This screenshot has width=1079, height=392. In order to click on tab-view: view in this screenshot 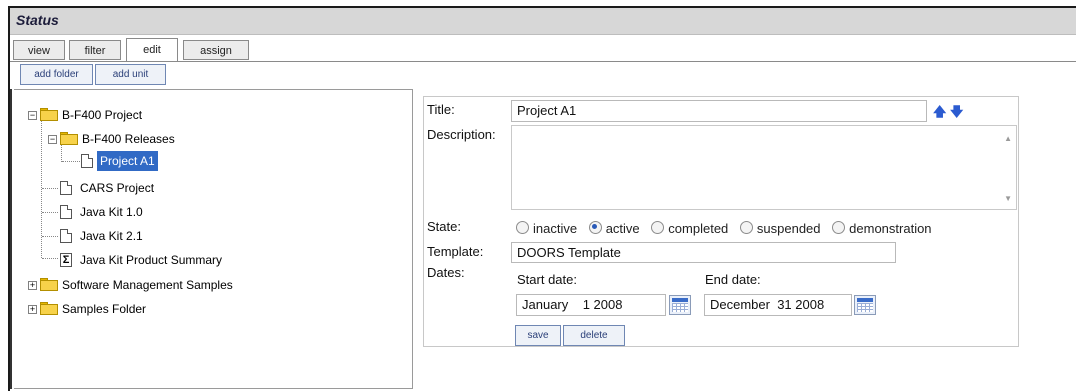, I will do `click(39, 50)`.